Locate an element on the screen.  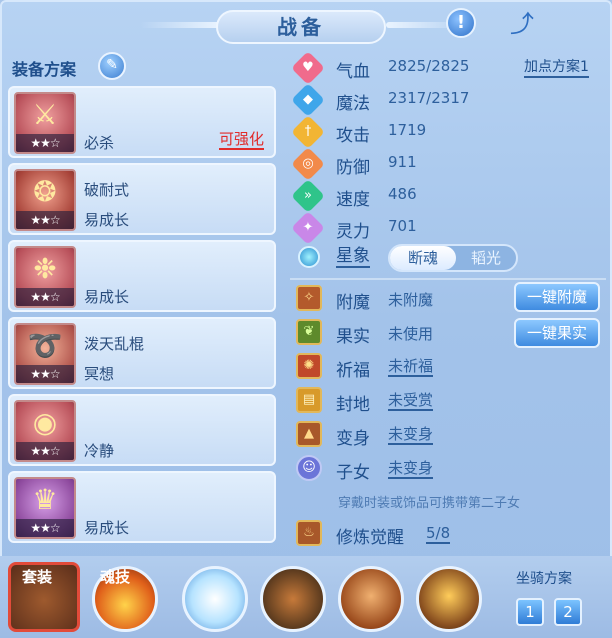
awaken-icon: ♨ is located at coordinates (309, 533).